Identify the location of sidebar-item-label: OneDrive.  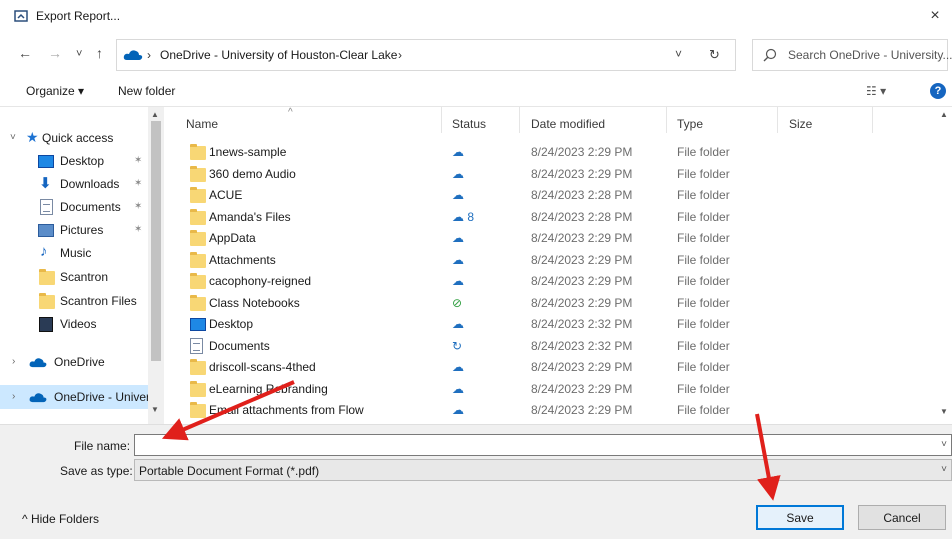
(79, 362).